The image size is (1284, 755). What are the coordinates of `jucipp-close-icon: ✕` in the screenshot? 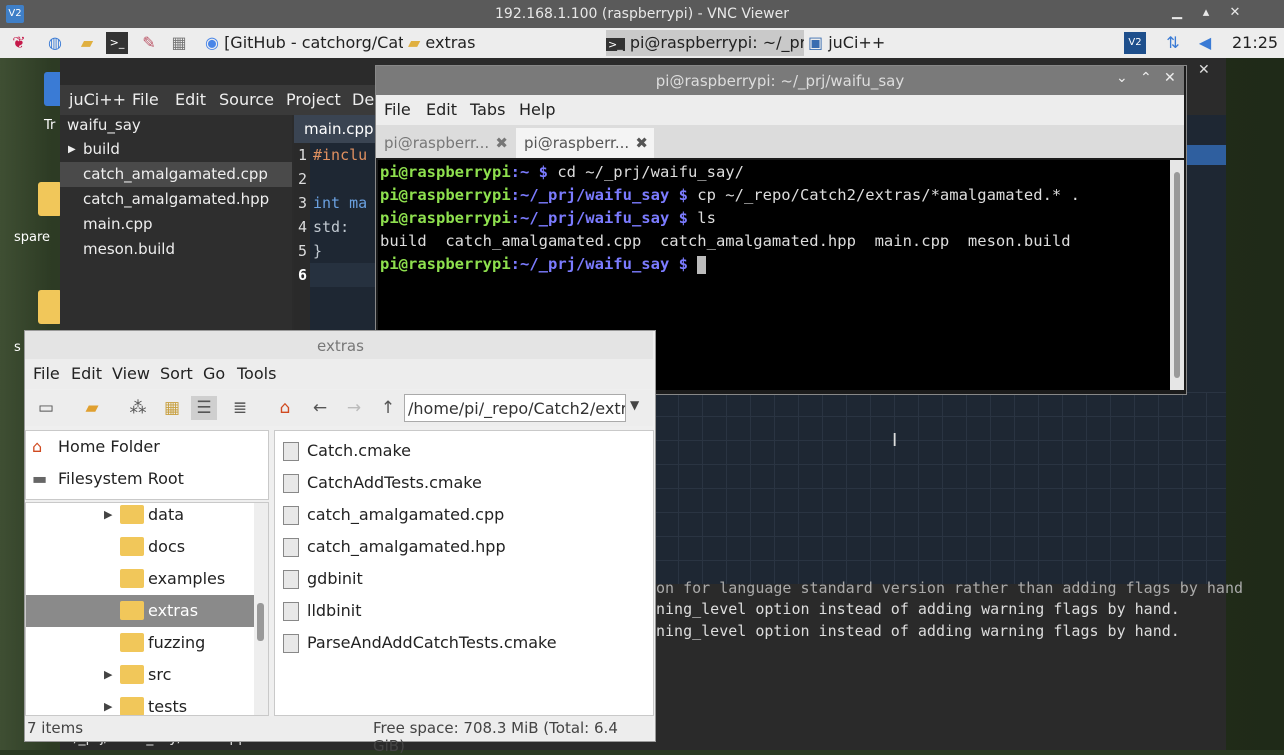 It's located at (1204, 70).